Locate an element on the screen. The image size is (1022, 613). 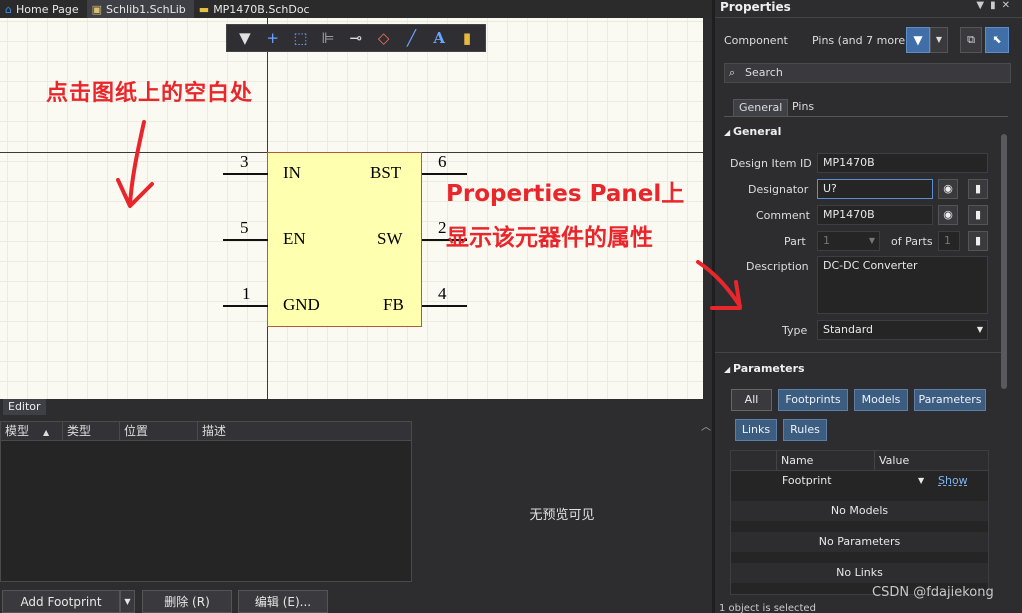
no-preview-text: 无预览可见 is located at coordinates (562, 515).